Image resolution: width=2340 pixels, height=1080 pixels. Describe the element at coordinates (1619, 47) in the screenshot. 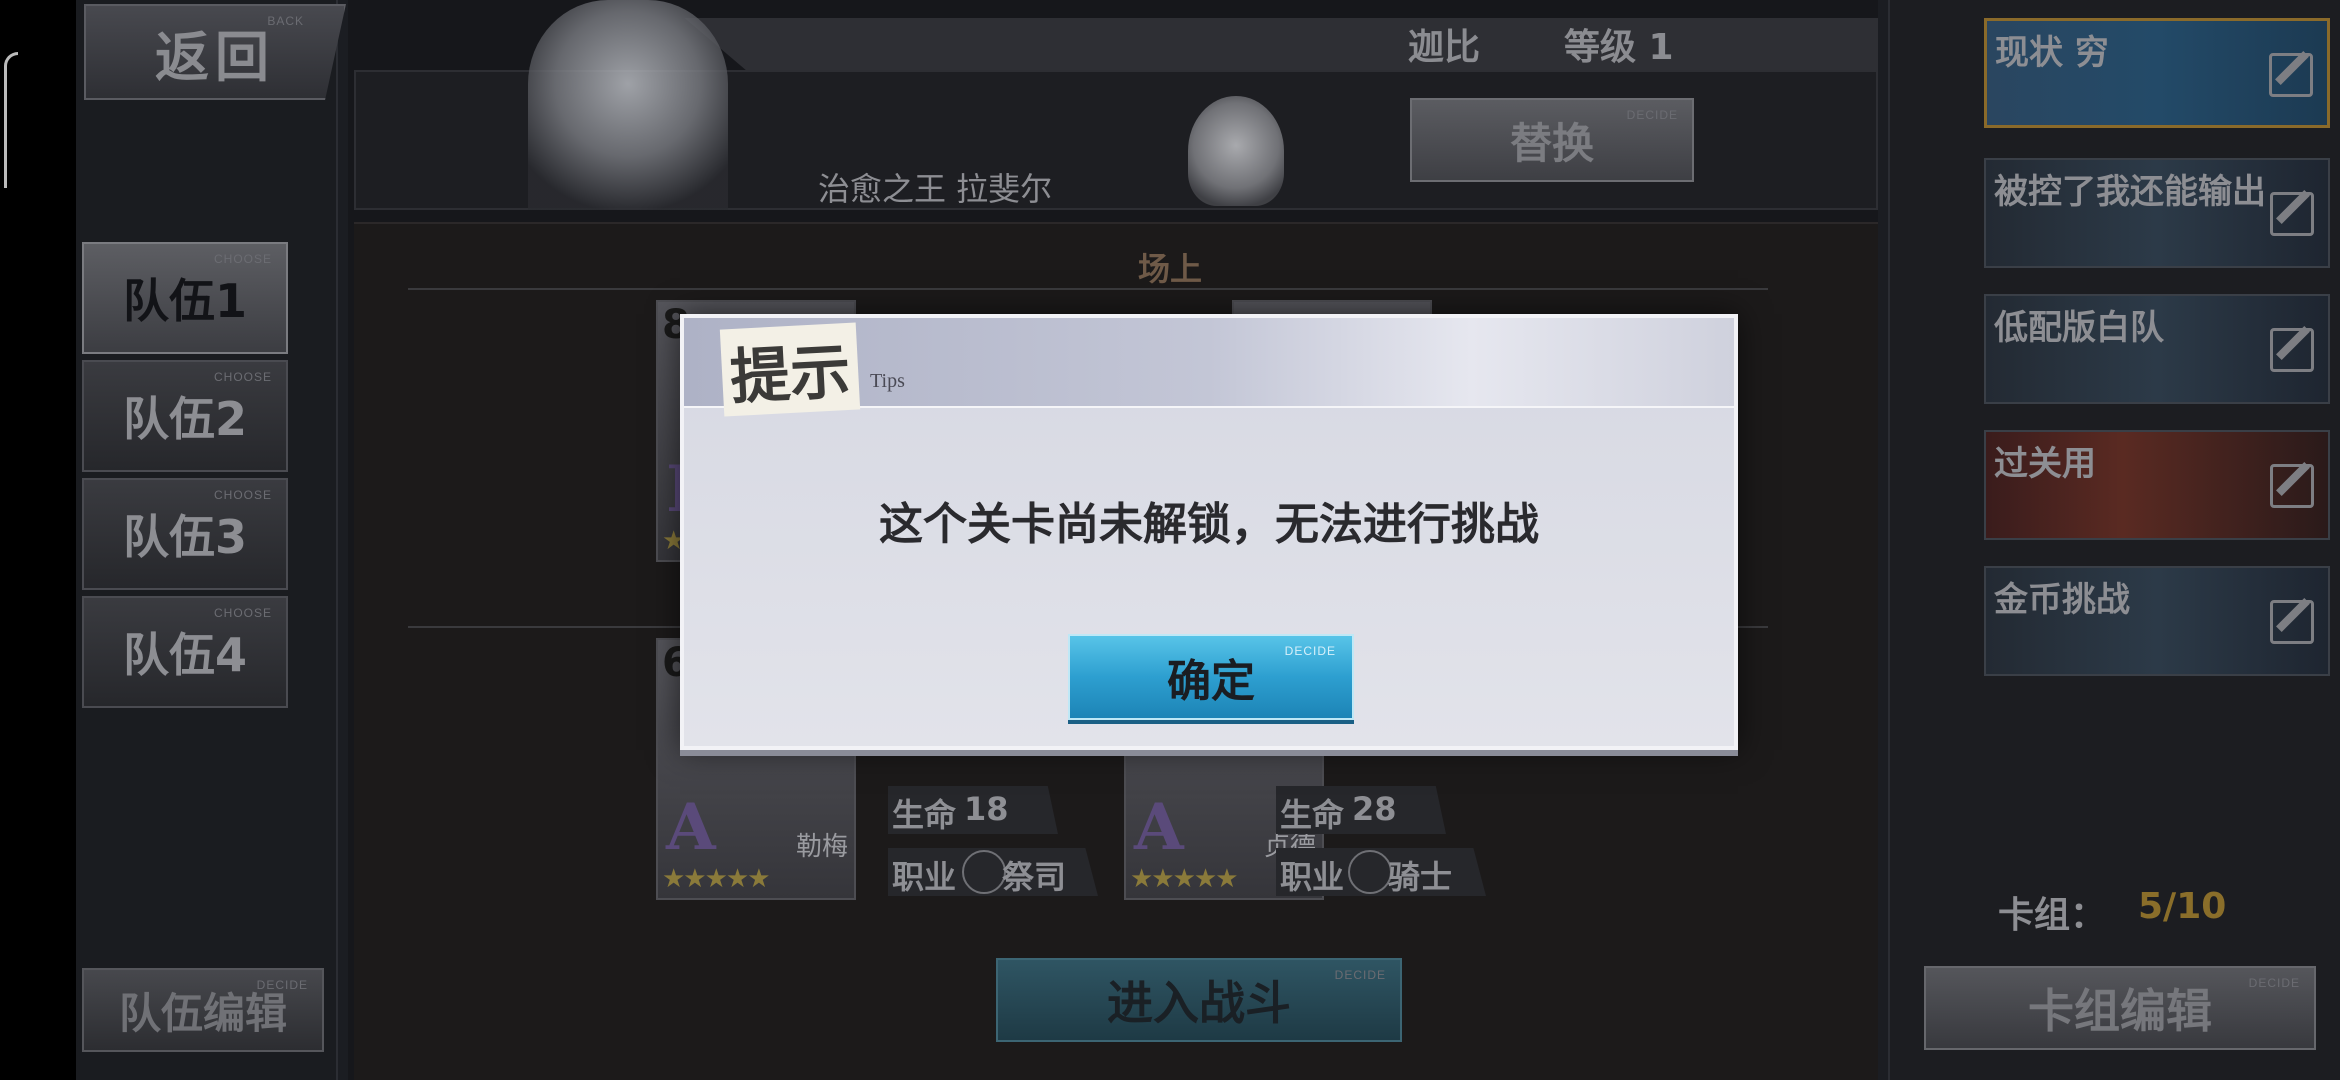

I see `character-level: 等级 1` at that location.